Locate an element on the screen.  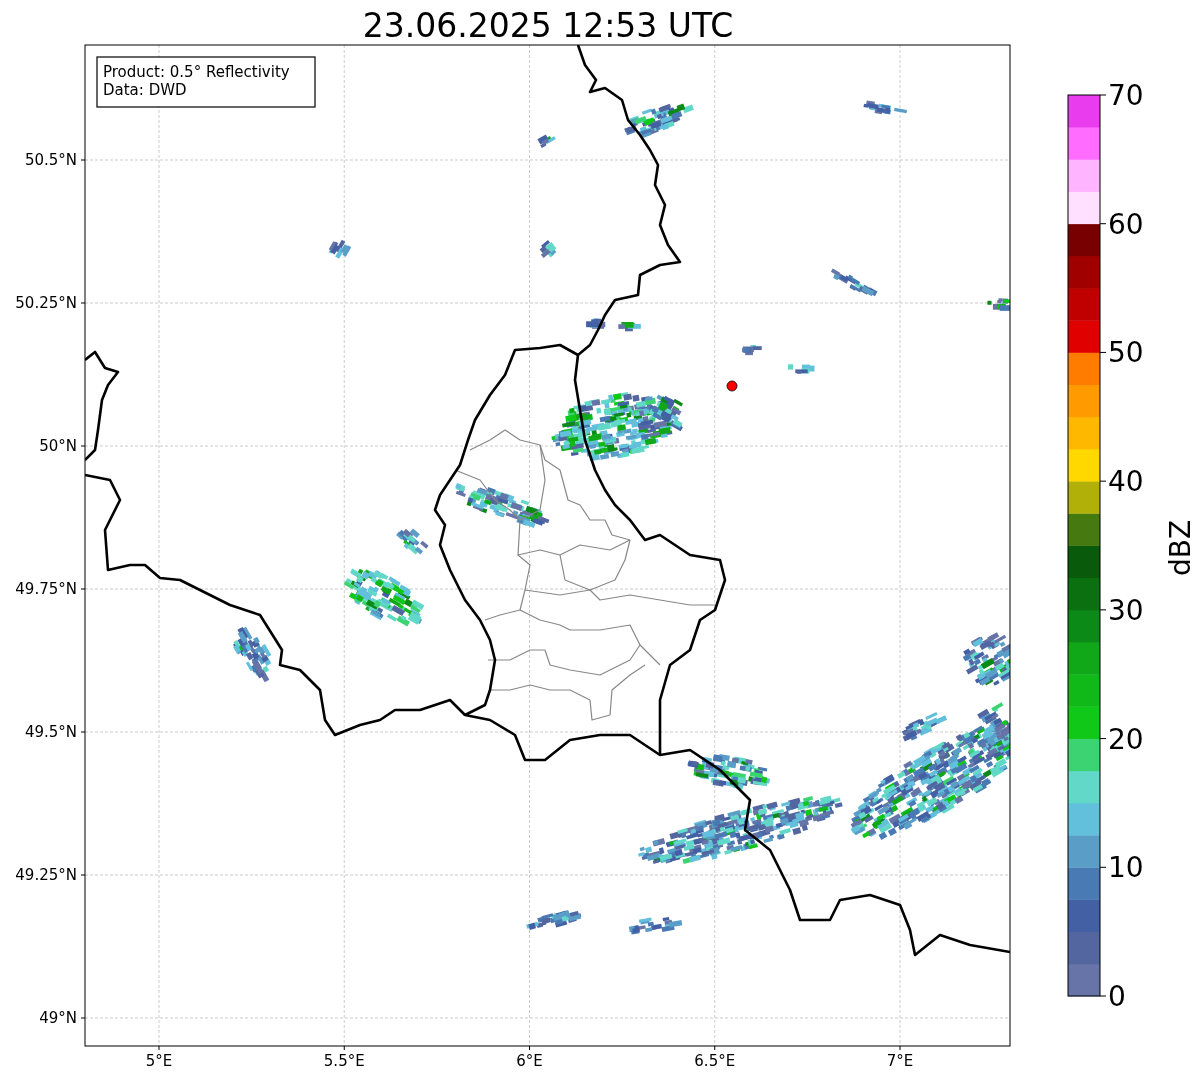
y-tick-label: 49.25°N is located at coordinates (46, 875).